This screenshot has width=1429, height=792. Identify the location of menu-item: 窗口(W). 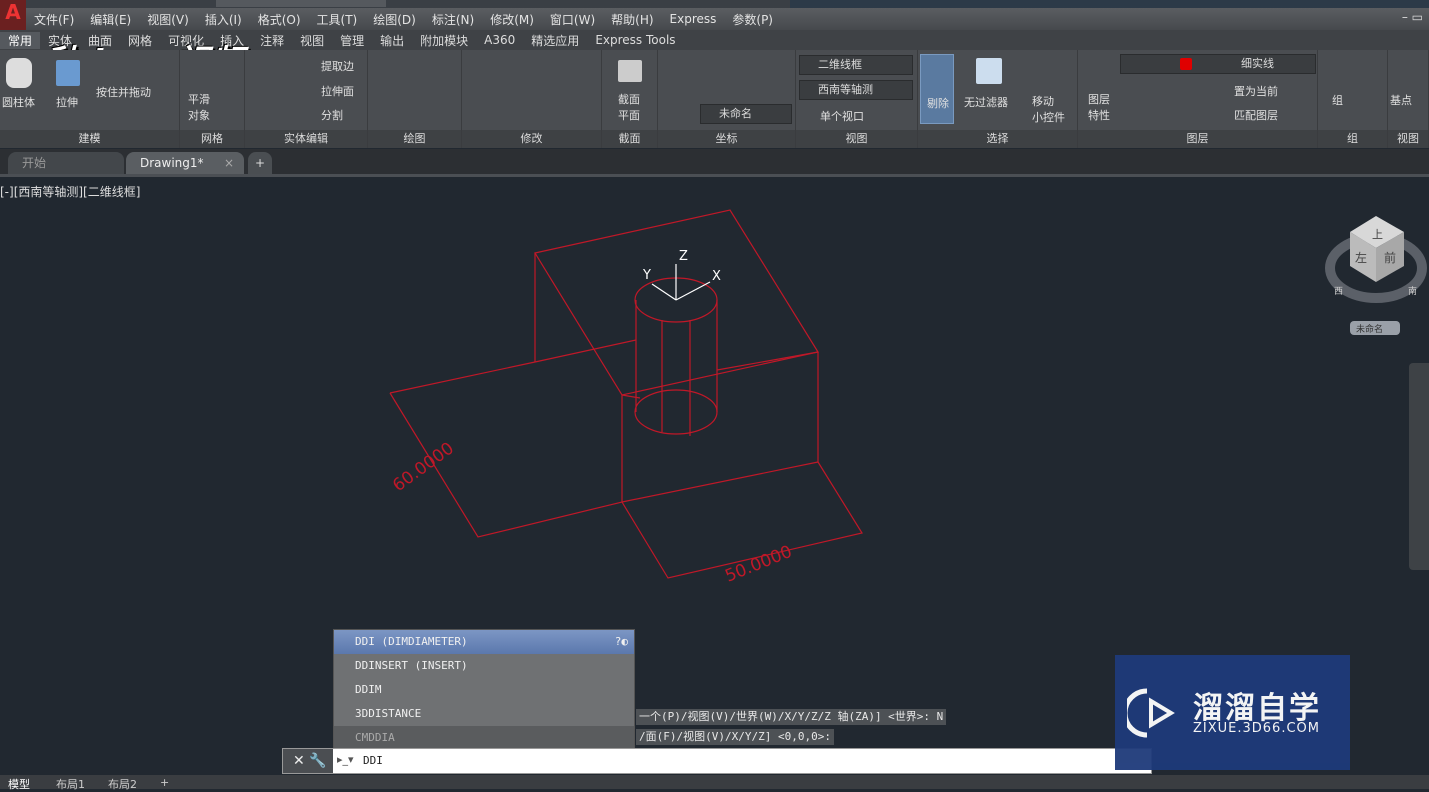
(572, 19).